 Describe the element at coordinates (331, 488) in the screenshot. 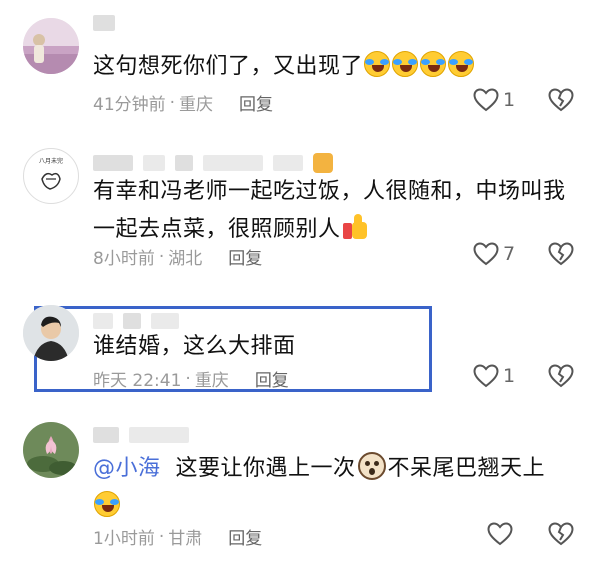

I see `comment-text: @小海 这要让你遇上一次 不呆尾巴翘天上` at that location.